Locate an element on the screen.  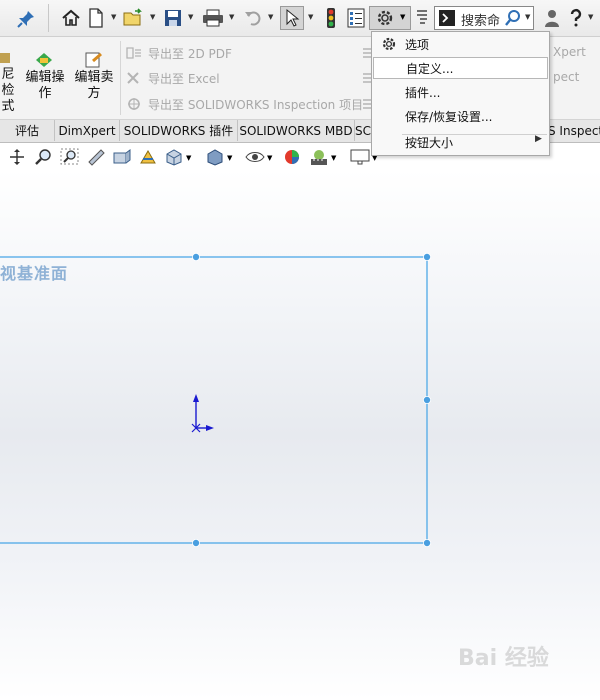
export-2d-pdf-item: 导出至 2D PDF is located at coordinates (190, 54).